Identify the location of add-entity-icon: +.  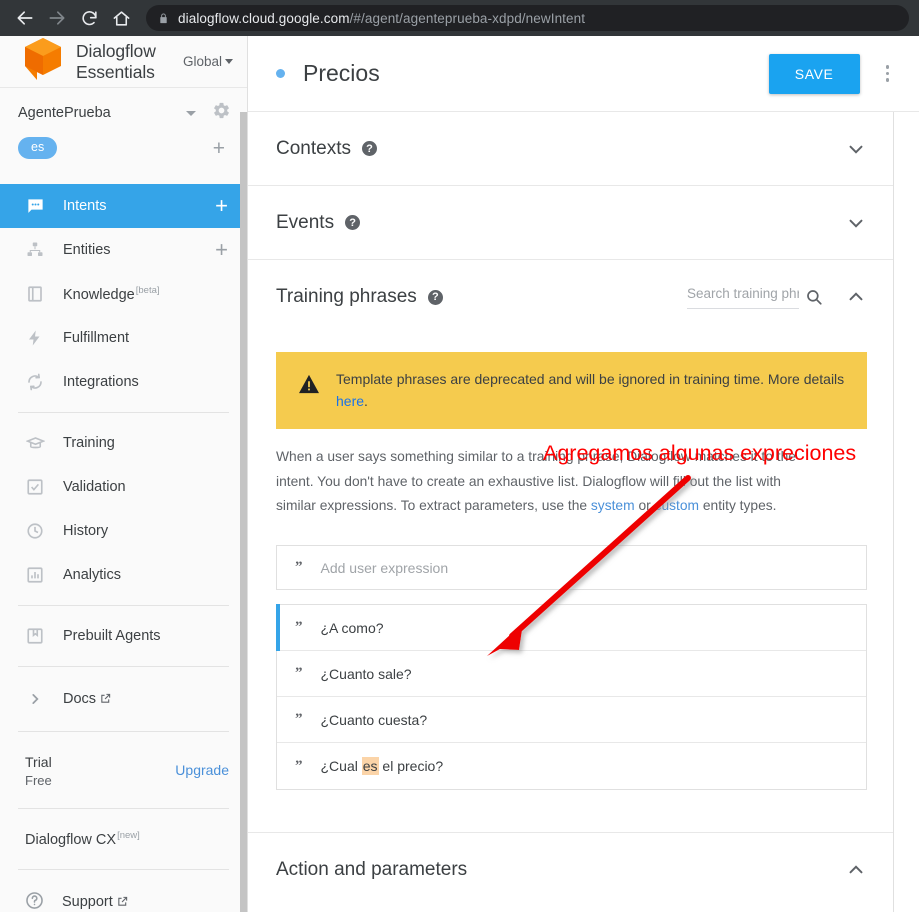
(221, 250).